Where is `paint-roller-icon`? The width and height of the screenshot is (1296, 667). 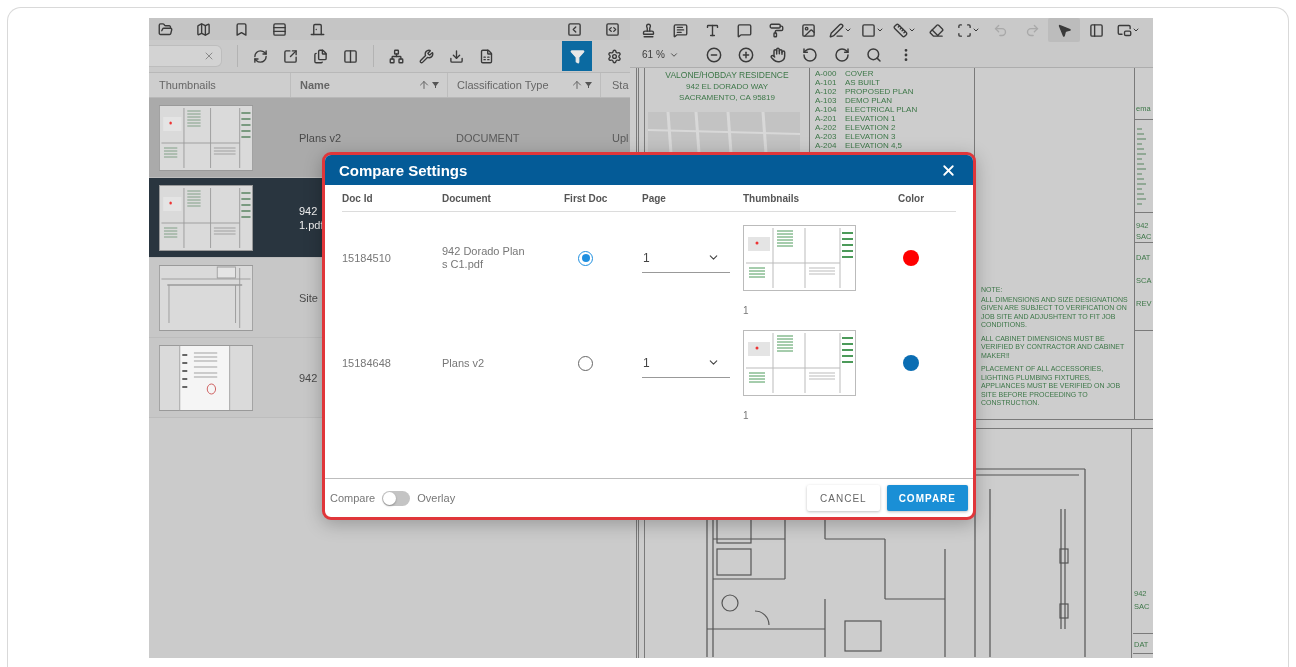
paint-roller-icon is located at coordinates (776, 30).